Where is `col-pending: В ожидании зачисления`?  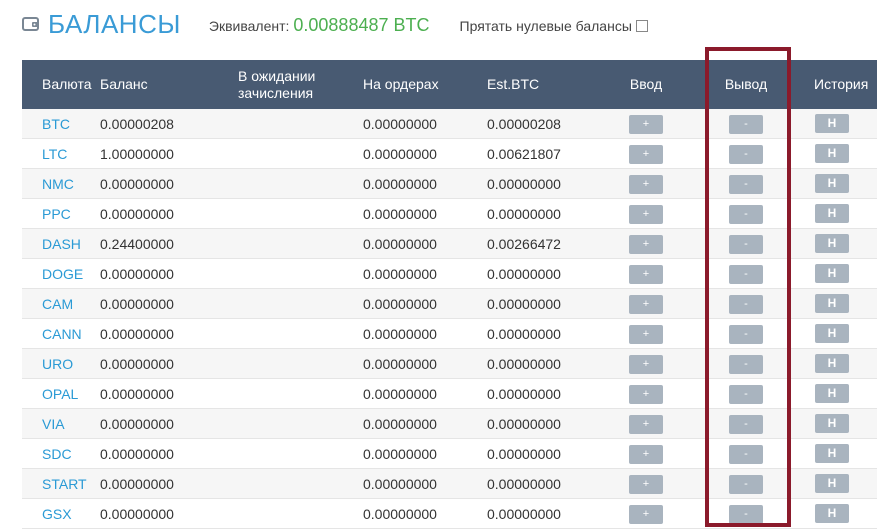
col-pending: В ожидании зачисления is located at coordinates (300, 84).